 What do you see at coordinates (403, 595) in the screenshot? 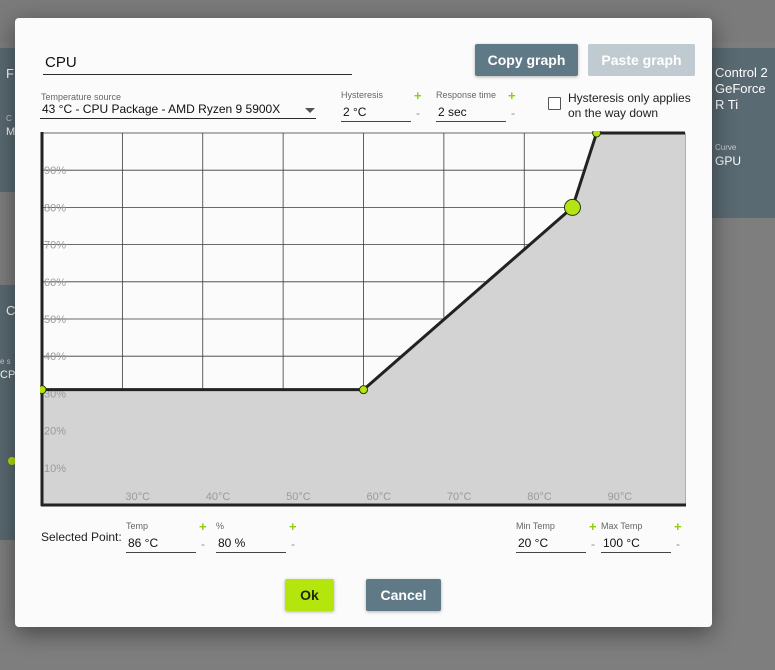
I see `cancel-button: Cancel` at bounding box center [403, 595].